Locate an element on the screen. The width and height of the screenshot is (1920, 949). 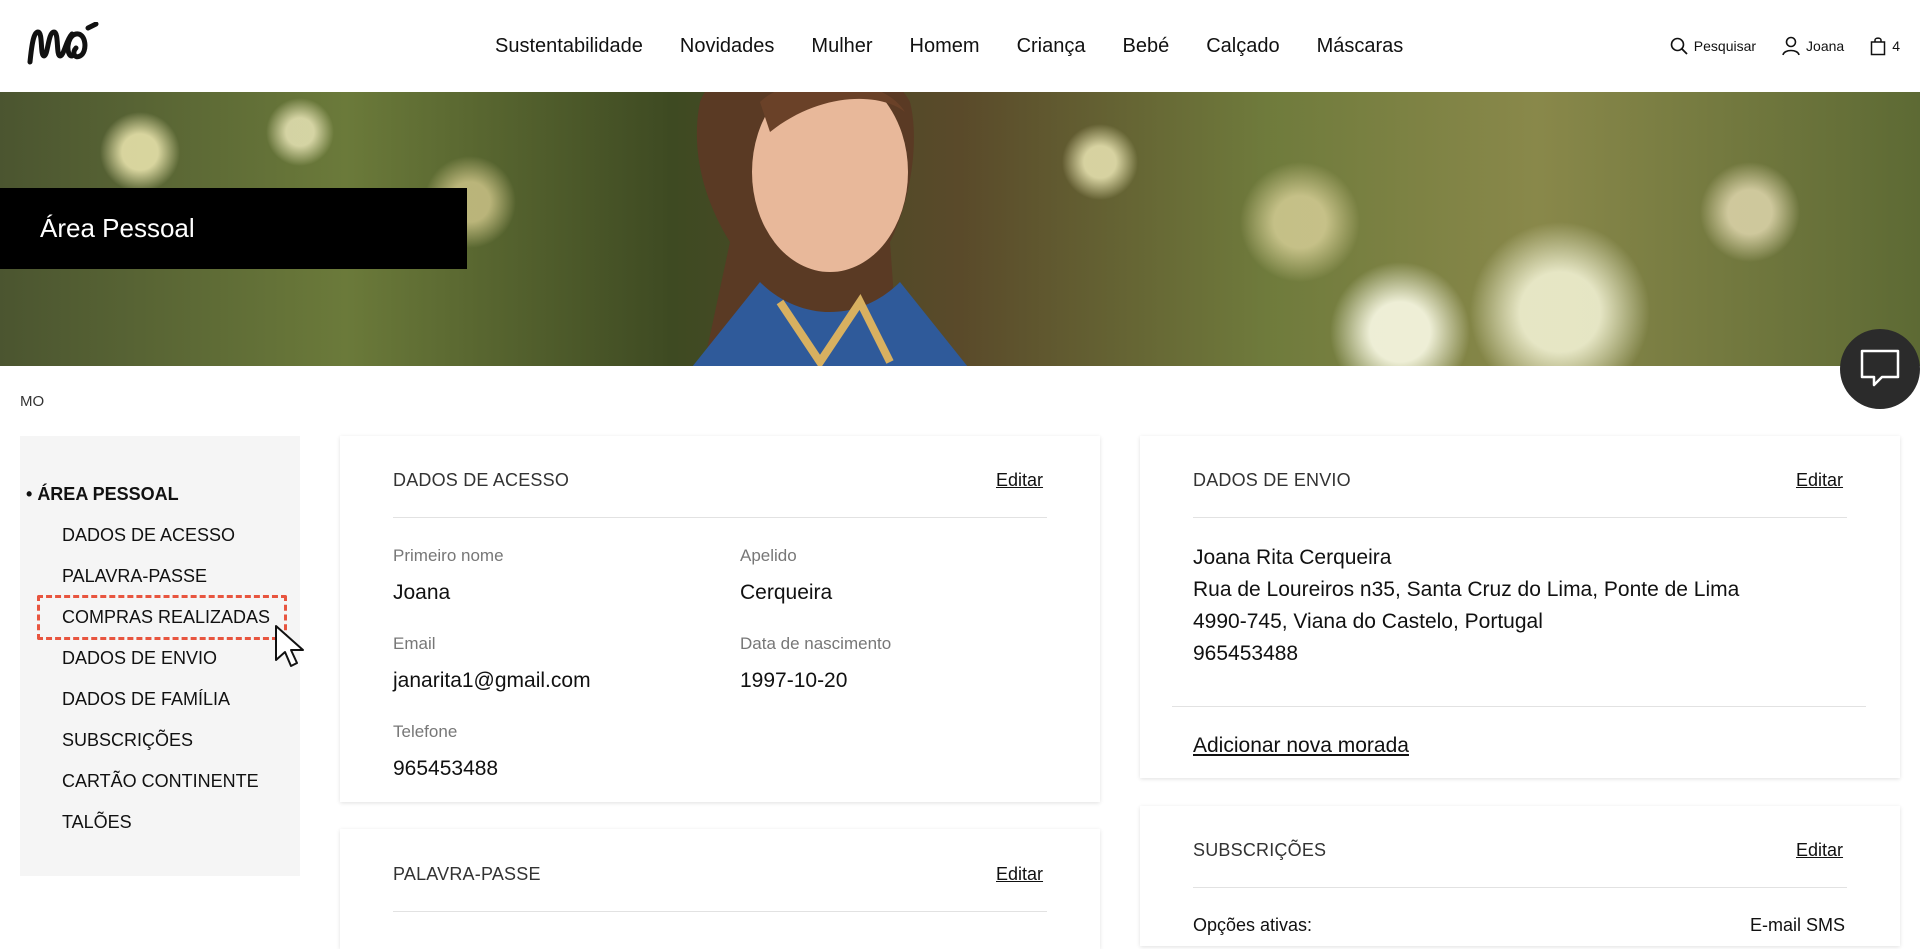
access-edit-button: Editar is located at coordinates (1019, 480).